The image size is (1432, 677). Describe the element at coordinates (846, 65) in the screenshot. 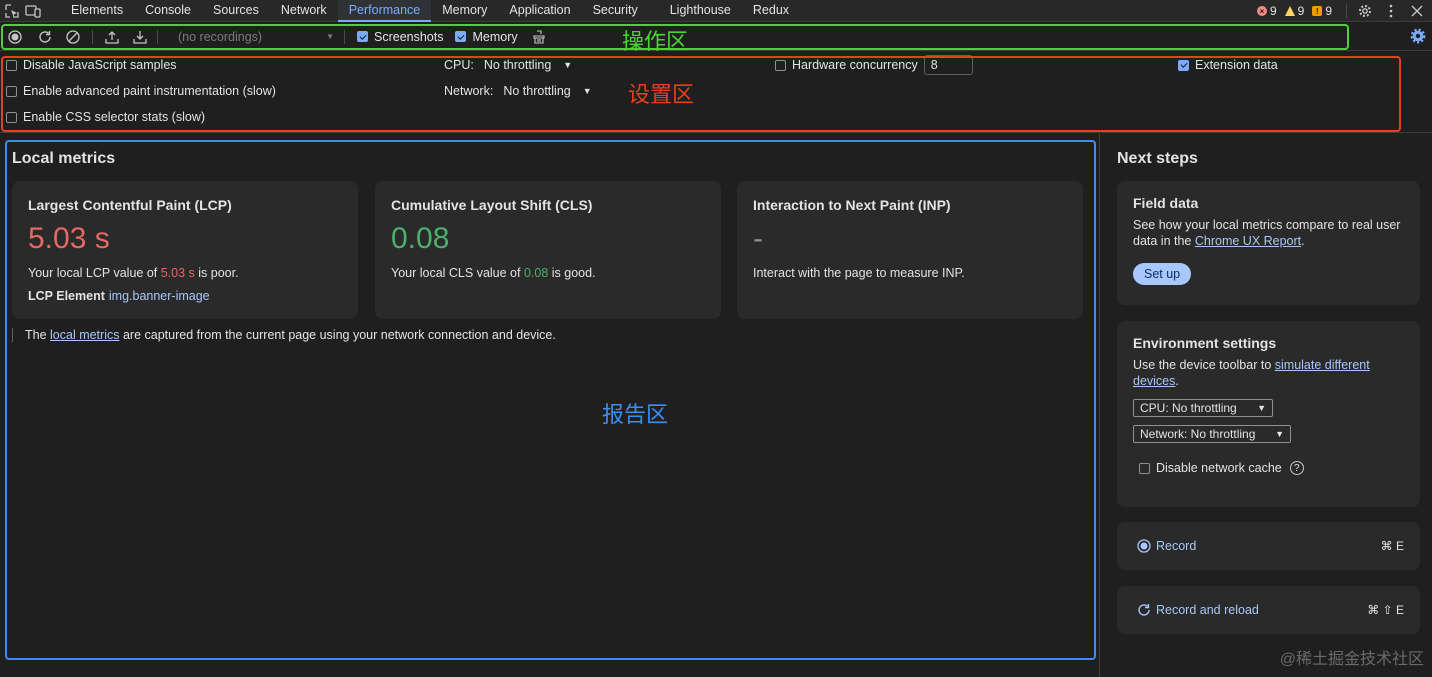

I see `hardware-concurrency-checkbox: Hardware concurrency` at that location.